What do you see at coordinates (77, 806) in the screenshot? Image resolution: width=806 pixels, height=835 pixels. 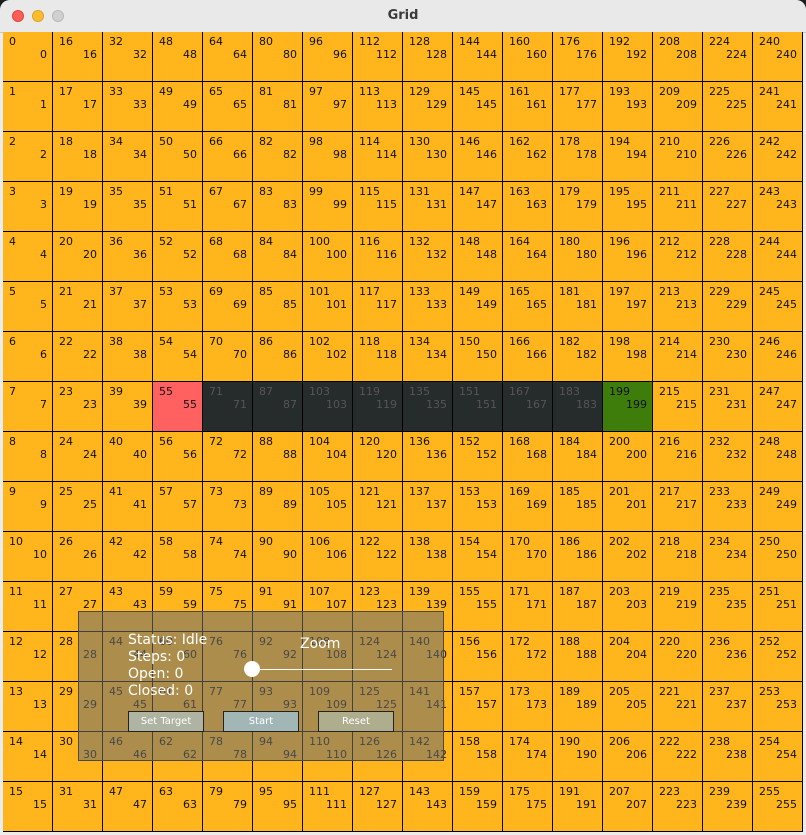 I see `grid-cell: 31 31` at bounding box center [77, 806].